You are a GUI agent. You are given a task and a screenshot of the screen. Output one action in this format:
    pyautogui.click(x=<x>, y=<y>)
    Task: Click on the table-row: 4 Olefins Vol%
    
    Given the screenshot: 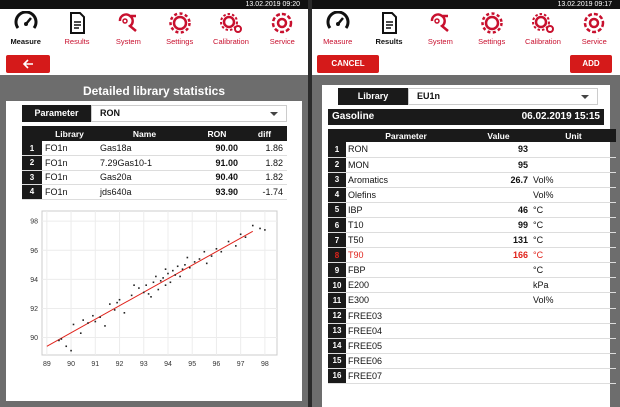 What is the action you would take?
    pyautogui.click(x=472, y=195)
    